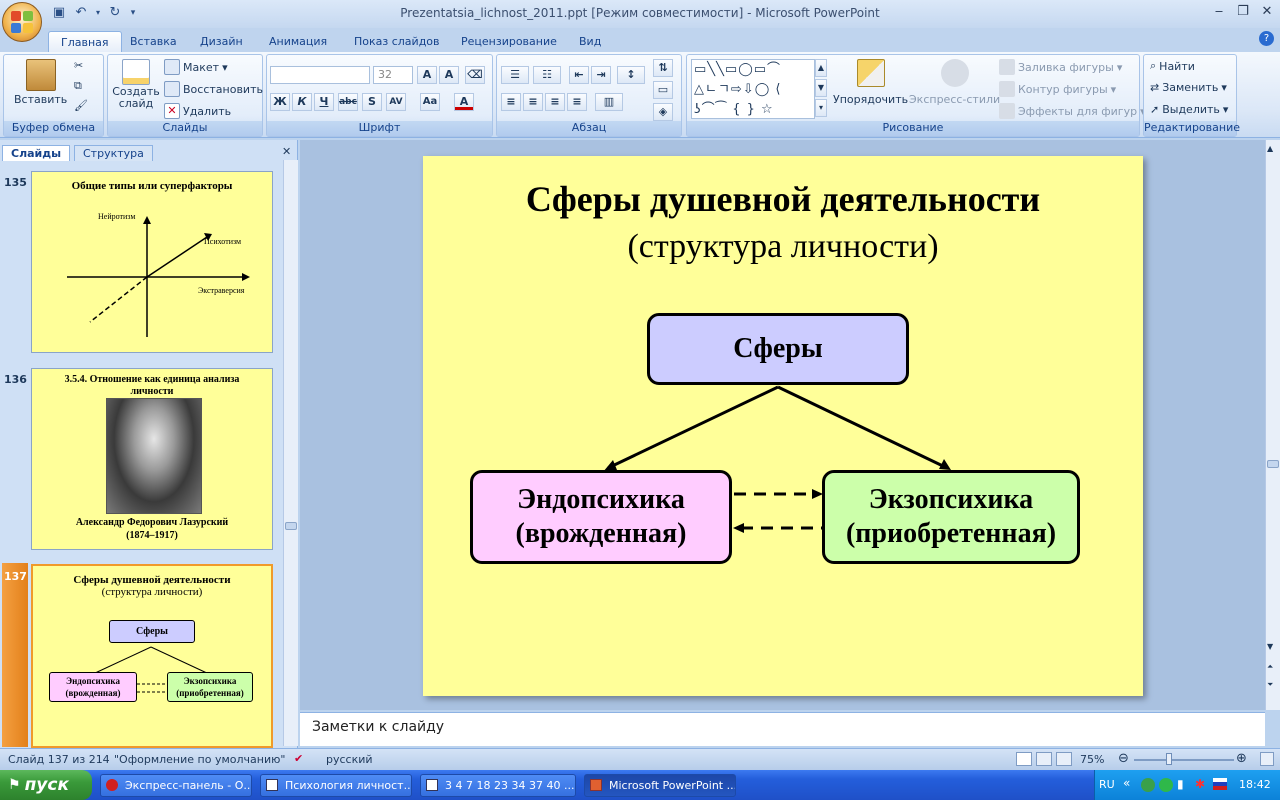 The width and height of the screenshot is (1280, 800). Describe the element at coordinates (1272, 425) in the screenshot. I see `slide-scrollbar: ▲ ▼ ⏶ ⏷` at that location.